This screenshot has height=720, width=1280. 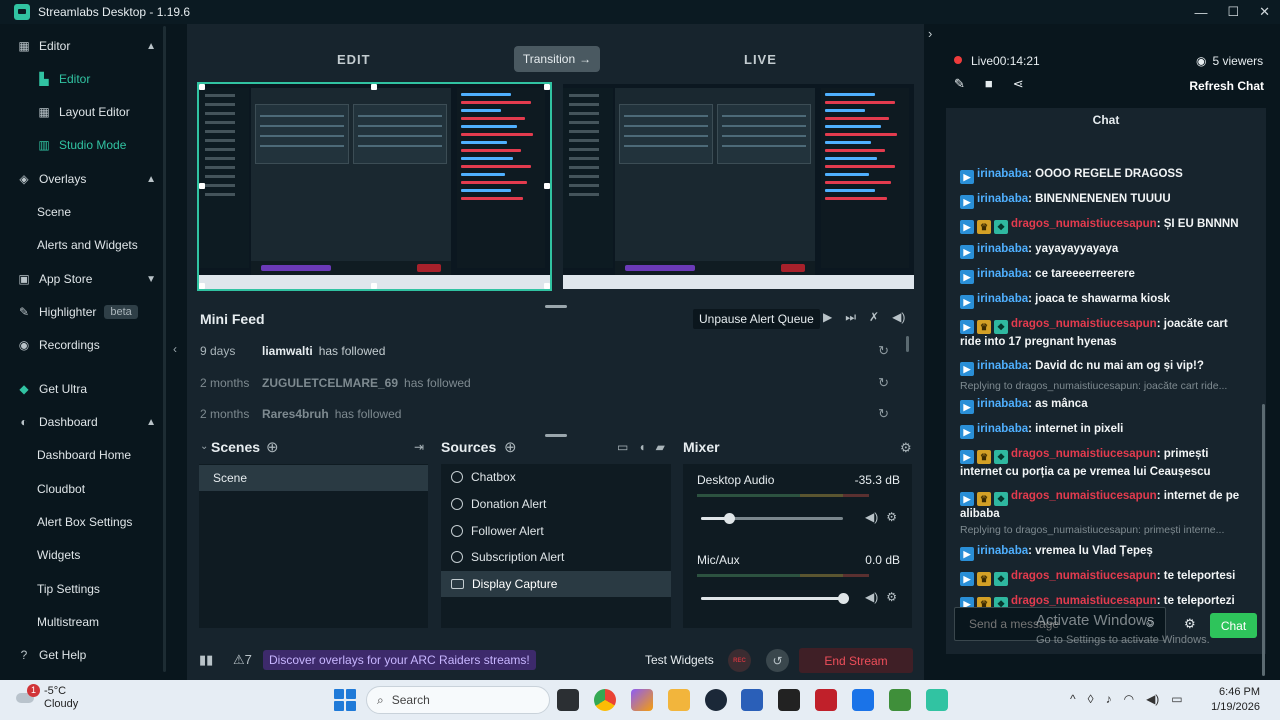 I want to click on monitor-icon: ▭, so click(x=622, y=447).